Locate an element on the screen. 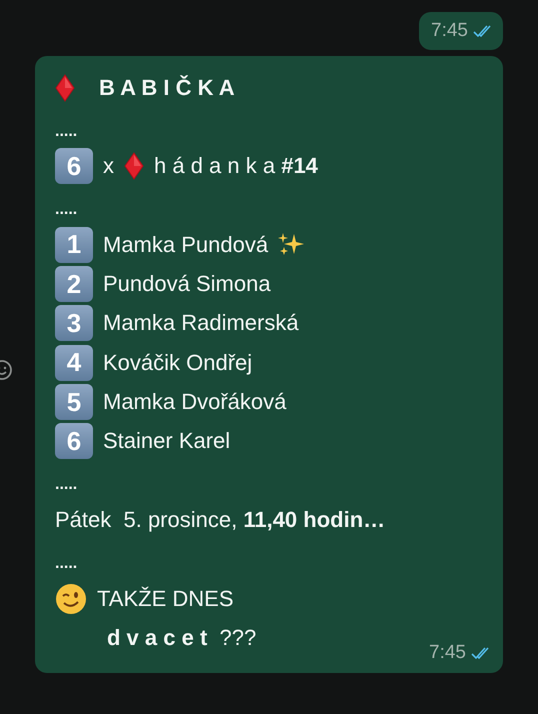  name-text: Kováčik Ondřej is located at coordinates (177, 363).